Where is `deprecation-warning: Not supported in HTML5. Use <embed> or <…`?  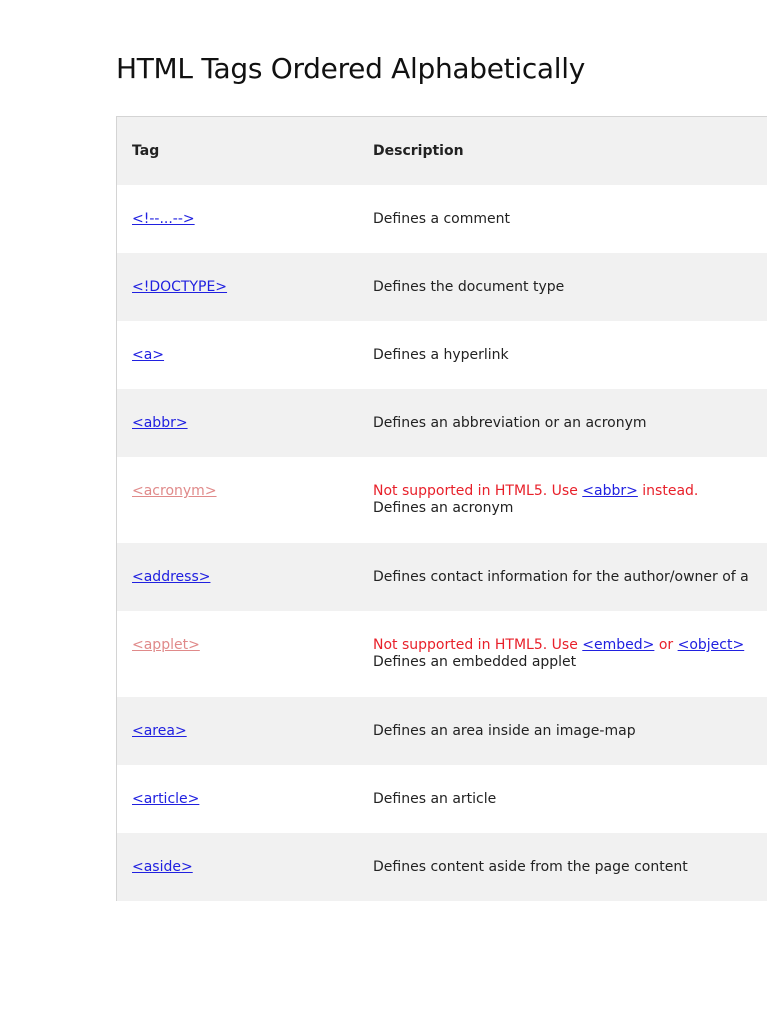
deprecation-warning: Not supported in HTML5. Use <embed> or <… is located at coordinates (567, 645).